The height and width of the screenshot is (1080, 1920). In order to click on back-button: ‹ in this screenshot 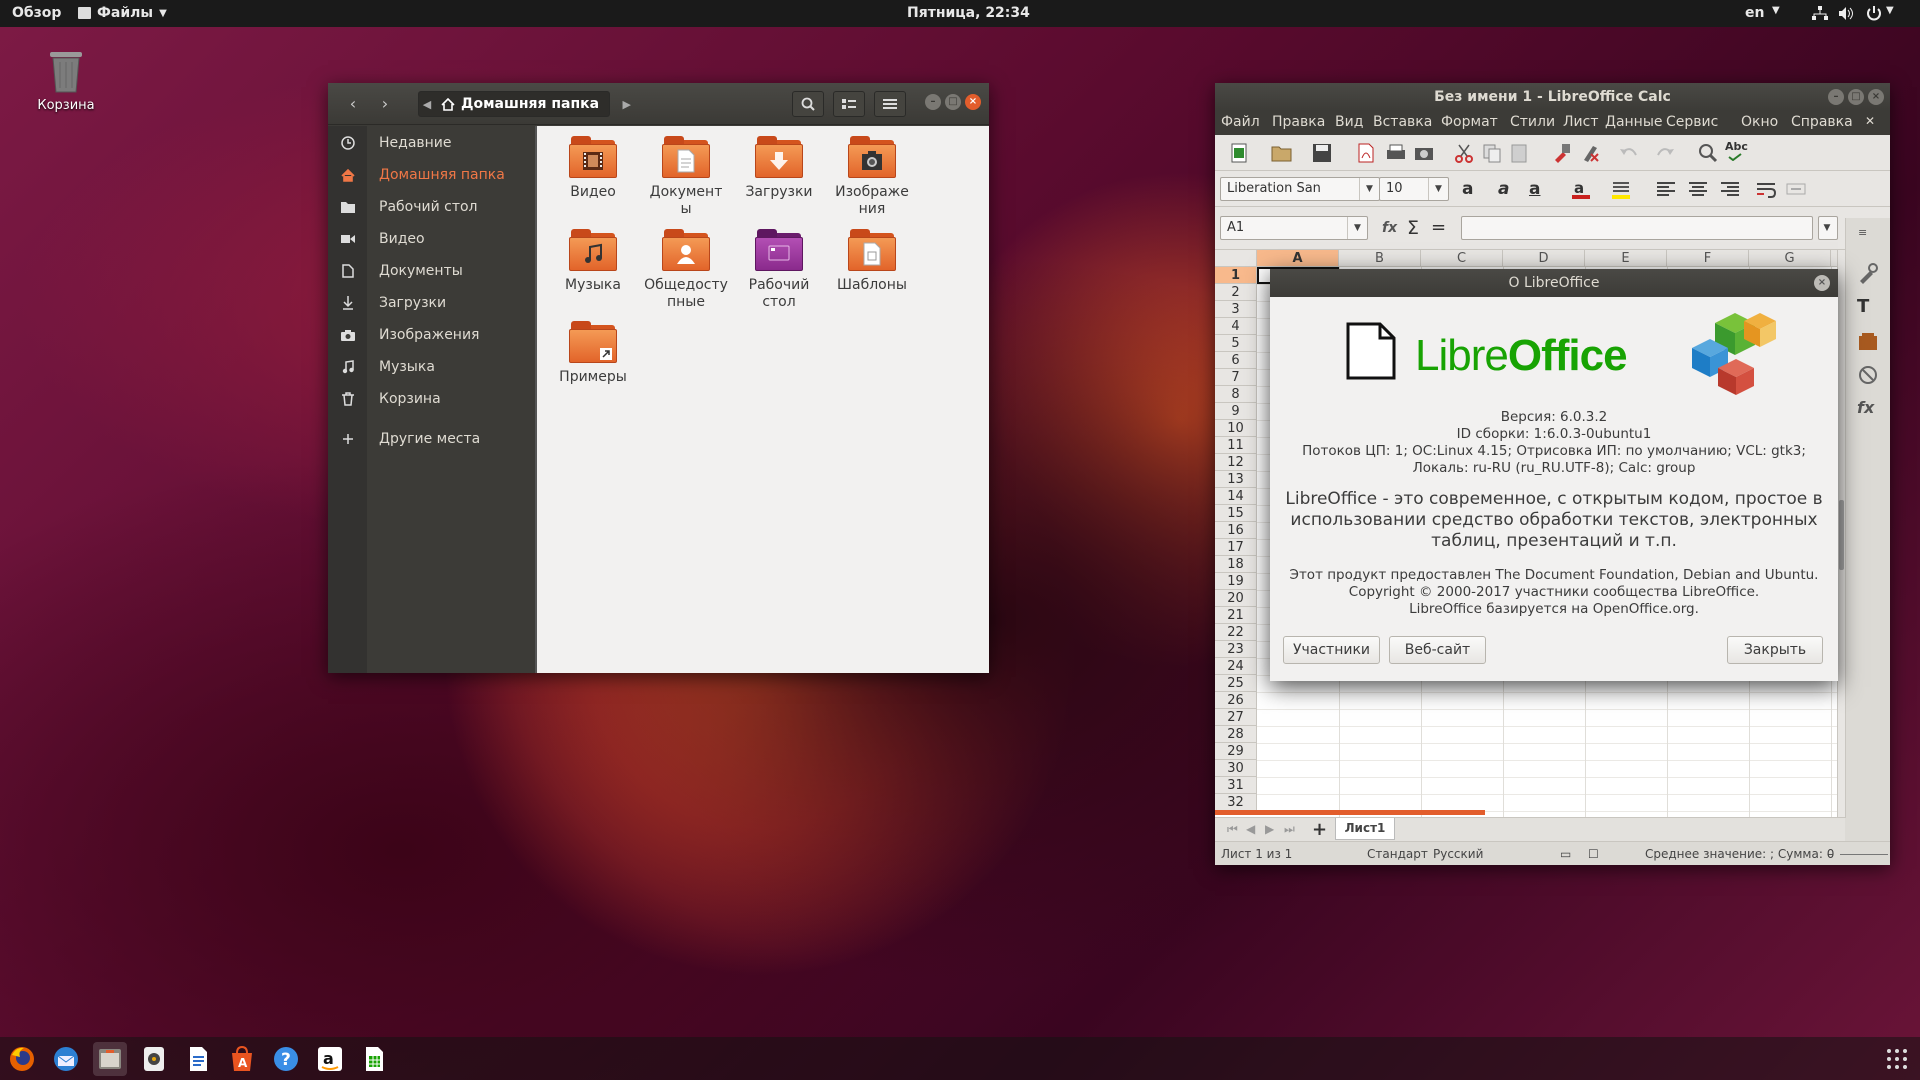, I will do `click(353, 104)`.